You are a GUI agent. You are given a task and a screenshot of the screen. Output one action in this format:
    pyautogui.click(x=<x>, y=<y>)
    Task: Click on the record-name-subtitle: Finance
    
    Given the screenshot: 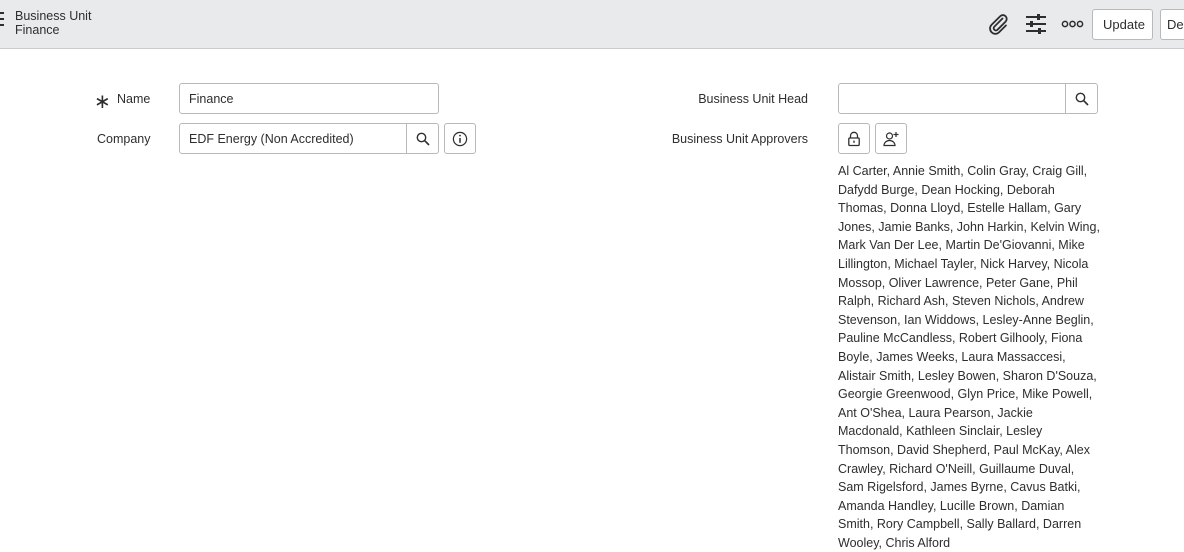 What is the action you would take?
    pyautogui.click(x=37, y=30)
    